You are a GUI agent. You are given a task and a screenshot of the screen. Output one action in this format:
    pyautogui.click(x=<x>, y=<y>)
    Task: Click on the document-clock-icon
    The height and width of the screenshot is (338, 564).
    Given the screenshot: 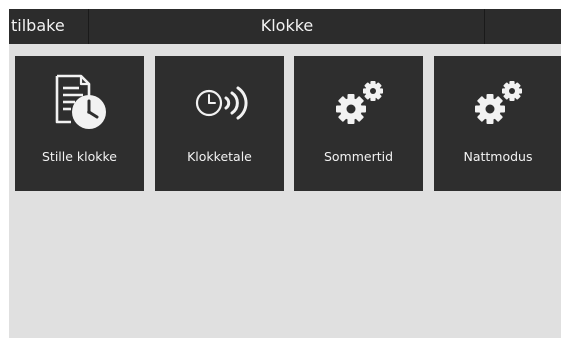 What is the action you would take?
    pyautogui.click(x=79, y=103)
    